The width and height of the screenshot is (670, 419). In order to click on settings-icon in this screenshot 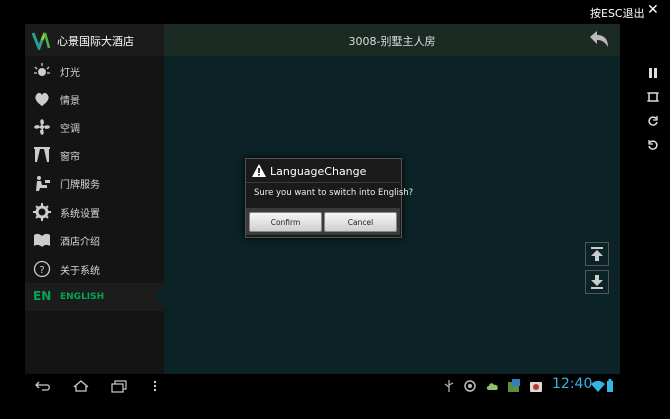, I will do `click(42, 212)`.